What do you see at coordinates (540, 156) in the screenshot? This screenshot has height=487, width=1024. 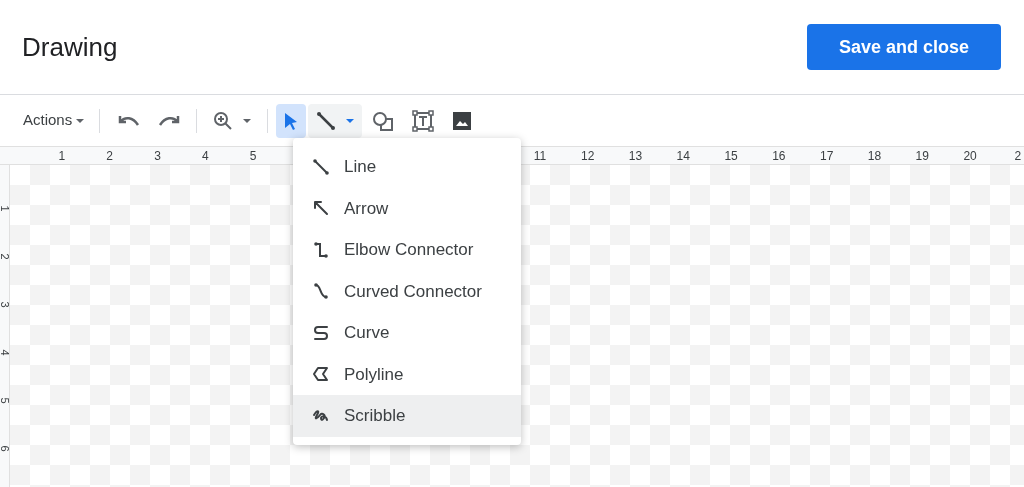 I see `ruler-number: 11` at bounding box center [540, 156].